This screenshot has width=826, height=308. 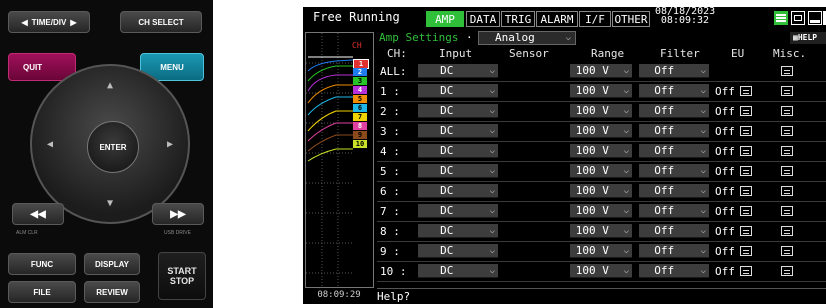 I want to click on arrow-up-icon: ▲, so click(x=110, y=85).